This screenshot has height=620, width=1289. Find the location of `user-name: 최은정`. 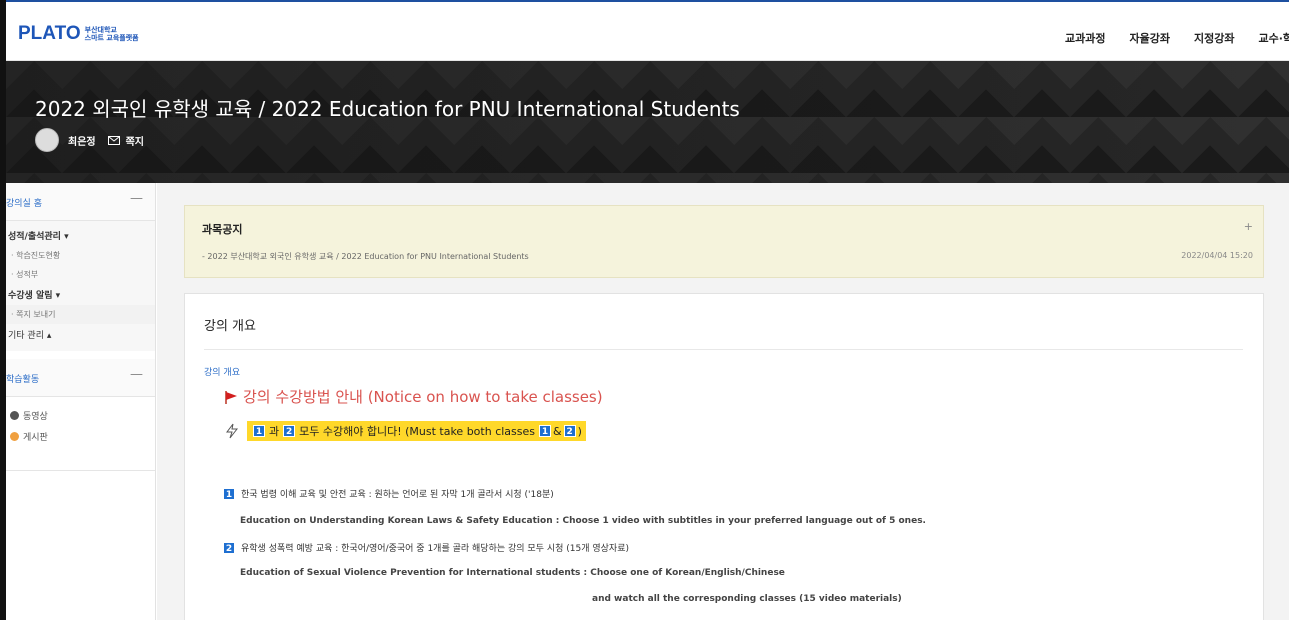

user-name: 최은정 is located at coordinates (82, 140).